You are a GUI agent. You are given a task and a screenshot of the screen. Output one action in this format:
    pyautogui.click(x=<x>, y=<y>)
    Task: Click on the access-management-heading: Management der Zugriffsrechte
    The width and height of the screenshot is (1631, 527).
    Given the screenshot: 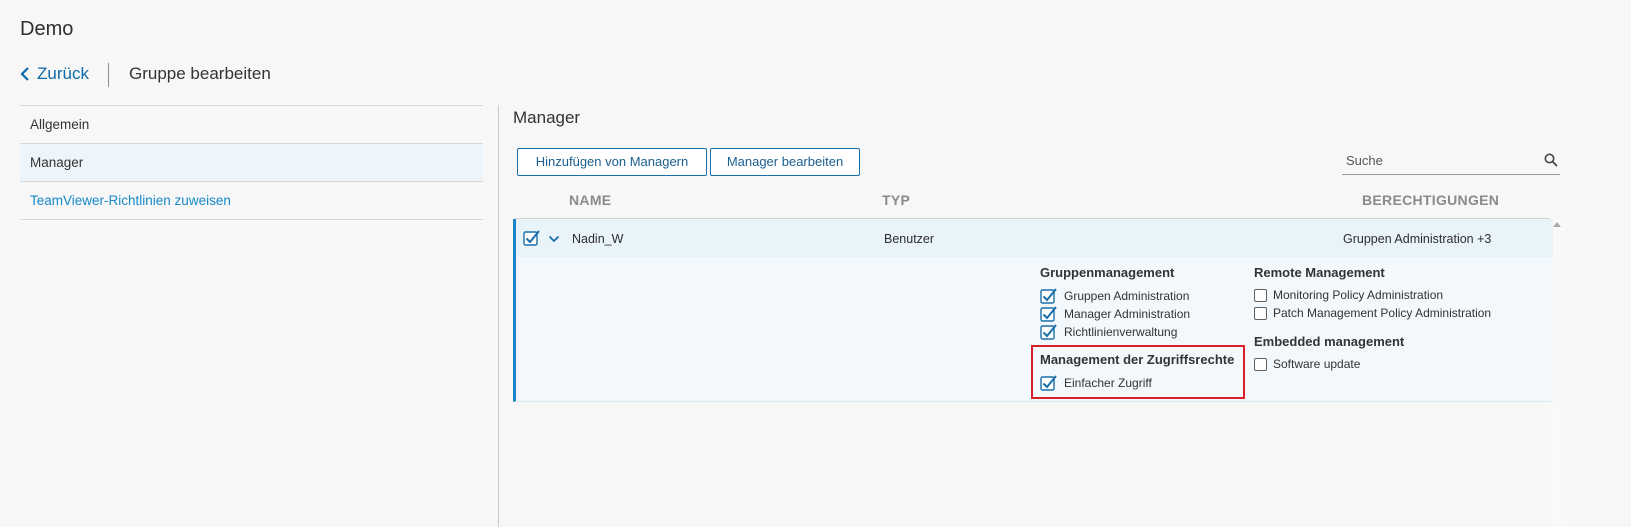 What is the action you would take?
    pyautogui.click(x=1137, y=359)
    